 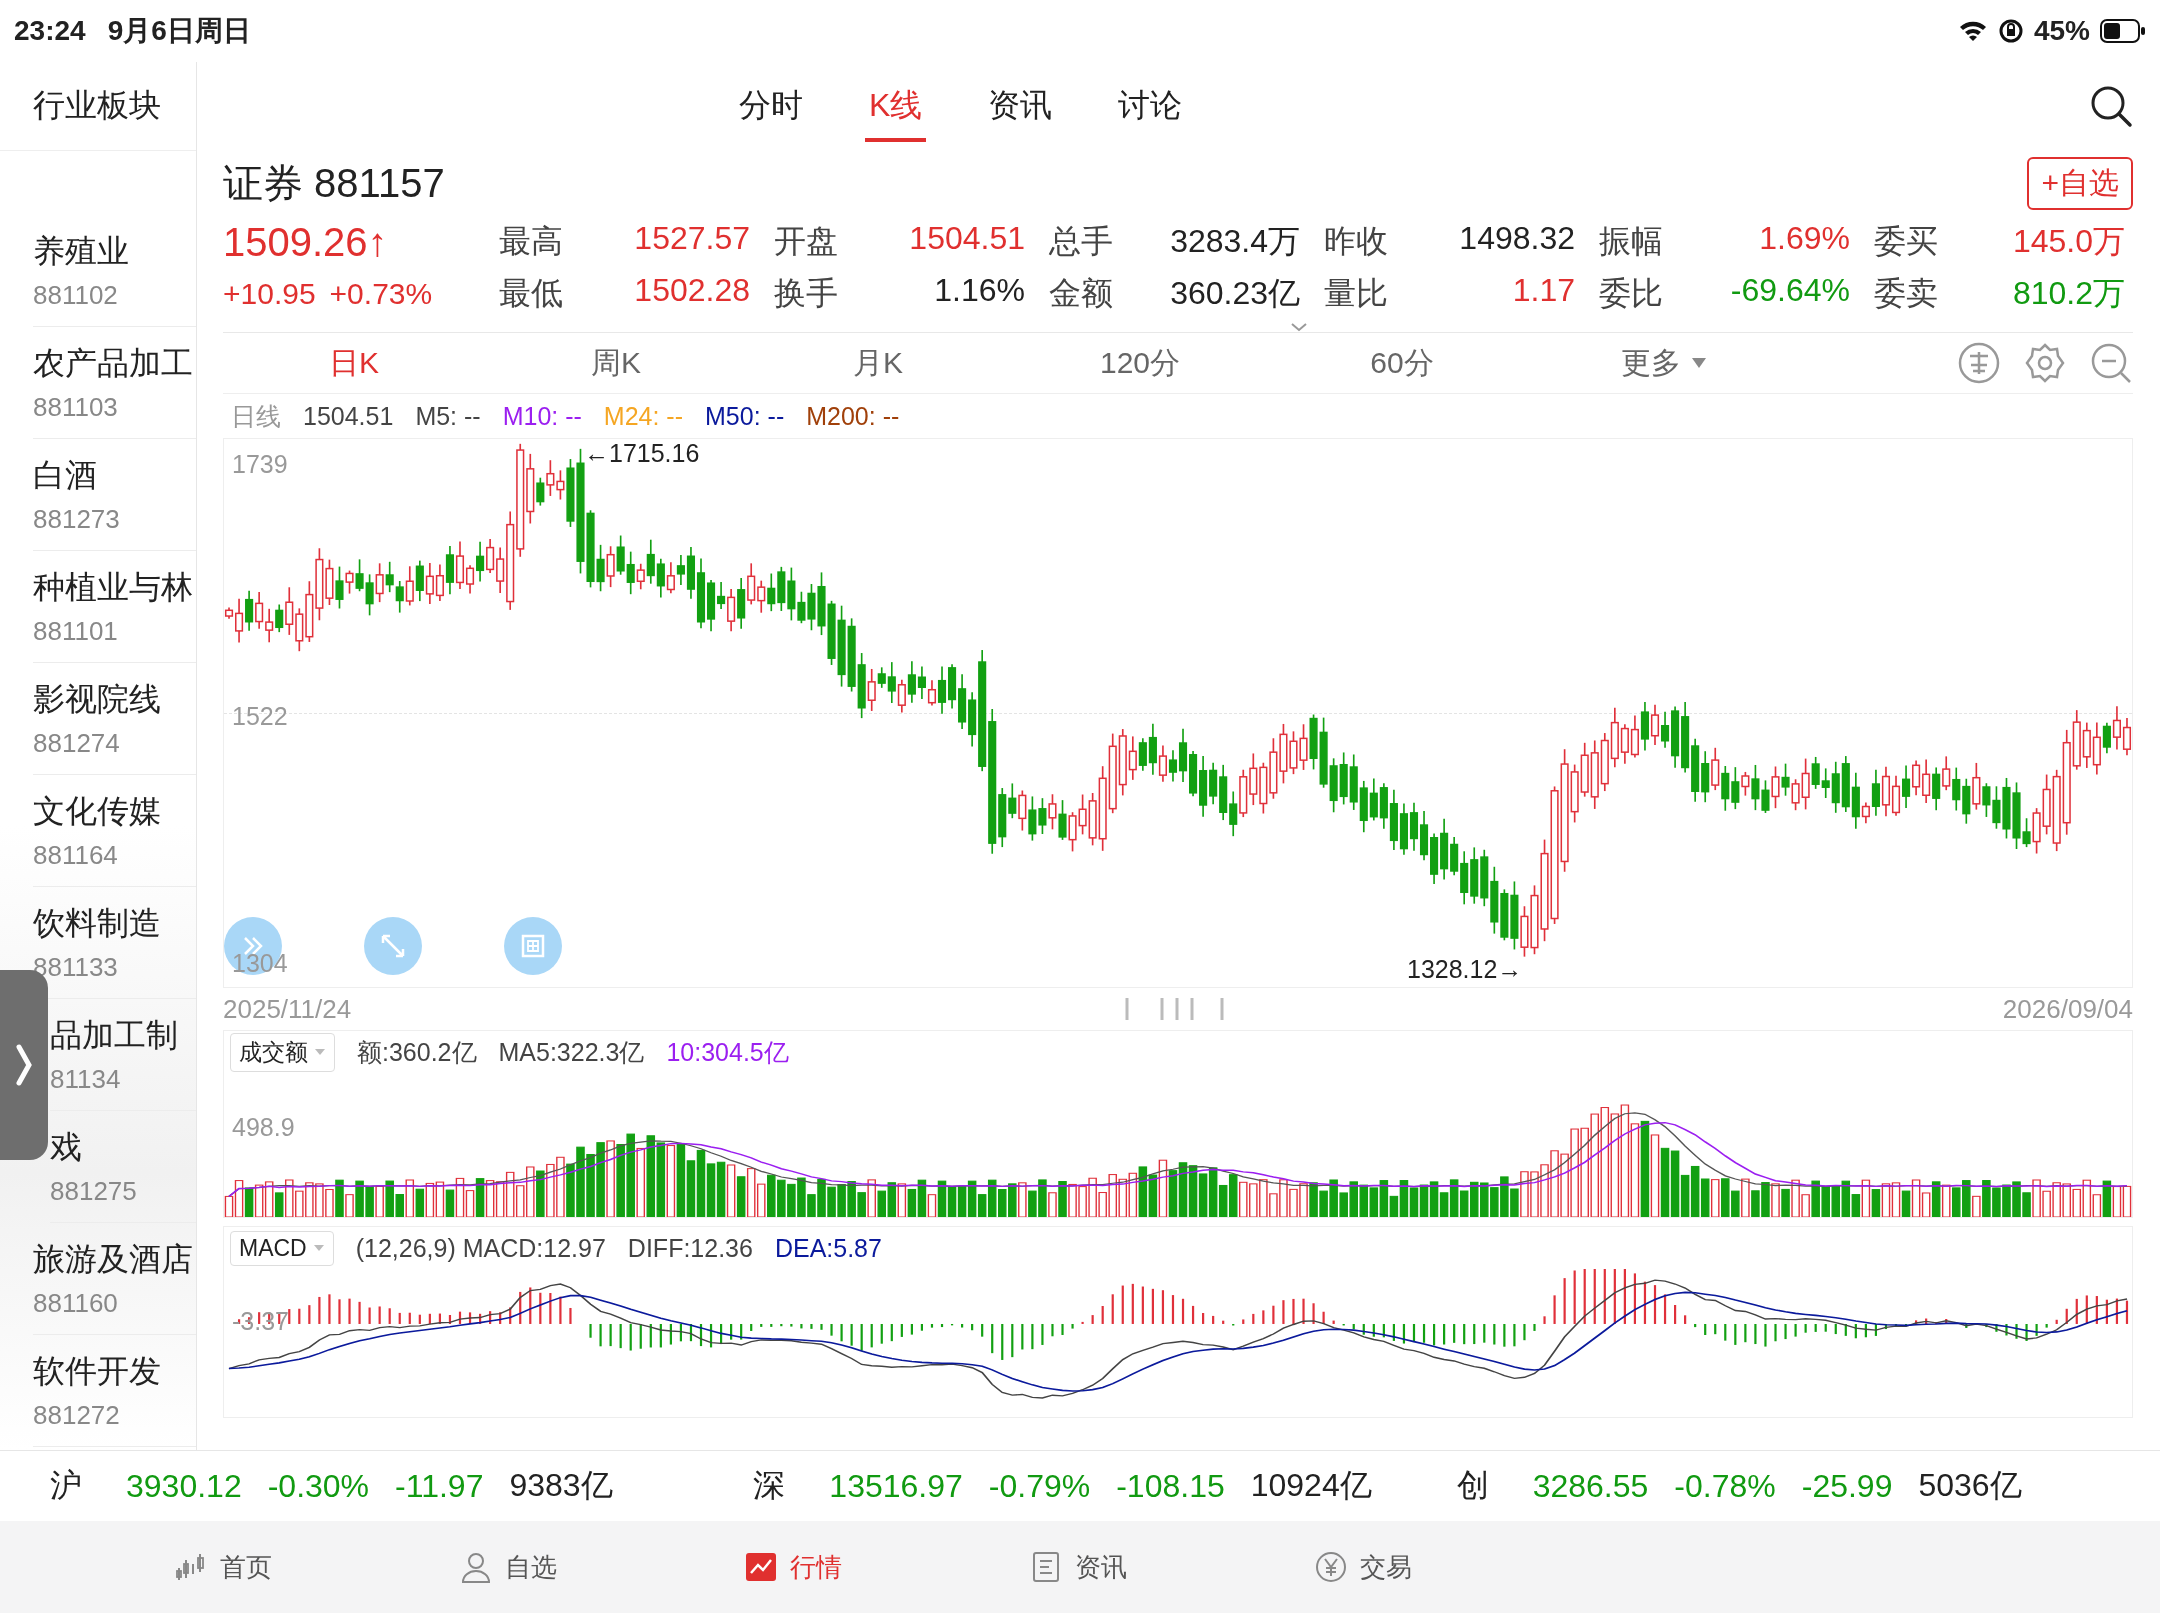 What do you see at coordinates (1970, 1485) in the screenshot?
I see `index-turnover: 5036亿` at bounding box center [1970, 1485].